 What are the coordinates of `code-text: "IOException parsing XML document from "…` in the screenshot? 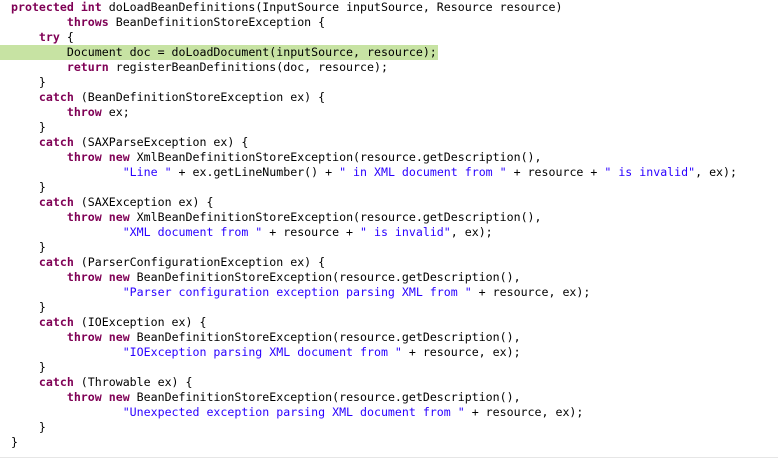 It's located at (266, 352).